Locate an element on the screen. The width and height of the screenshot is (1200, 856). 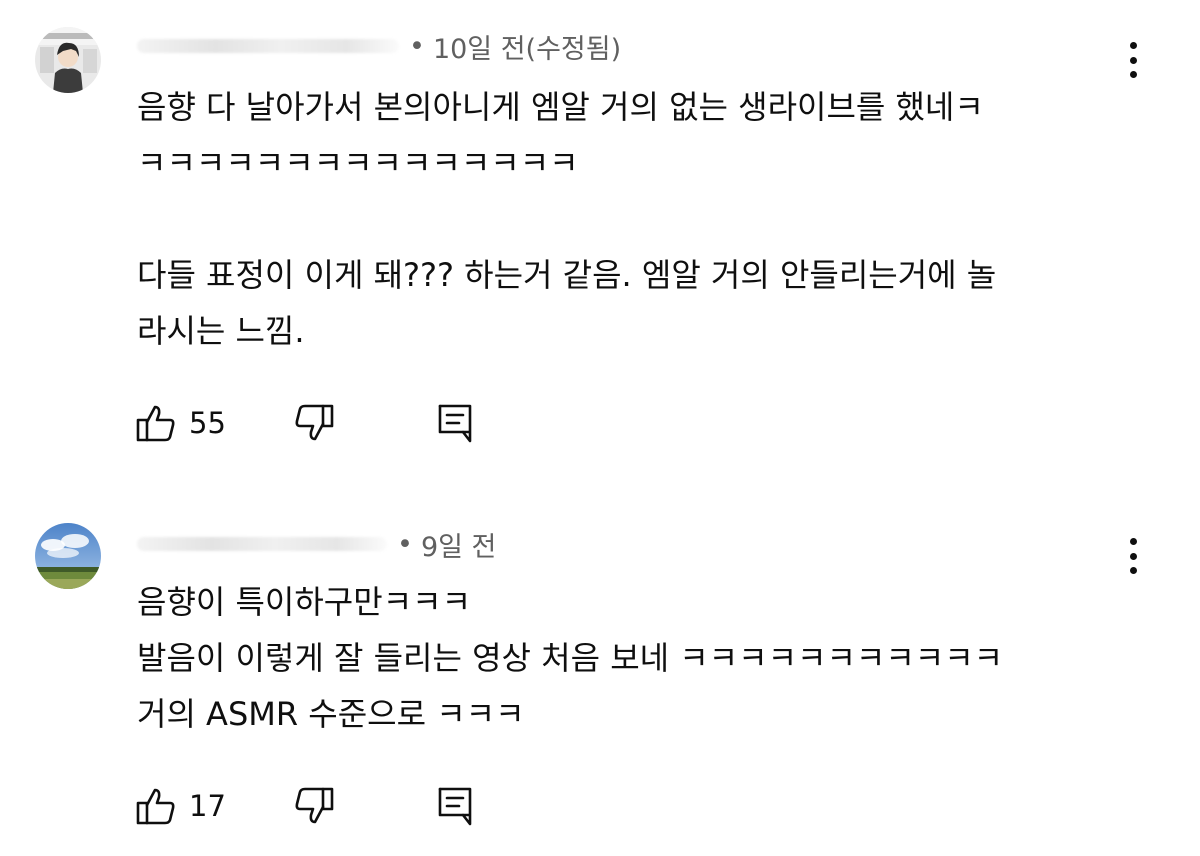
comment-meta: • 10일 전(수정됨) is located at coordinates (379, 46).